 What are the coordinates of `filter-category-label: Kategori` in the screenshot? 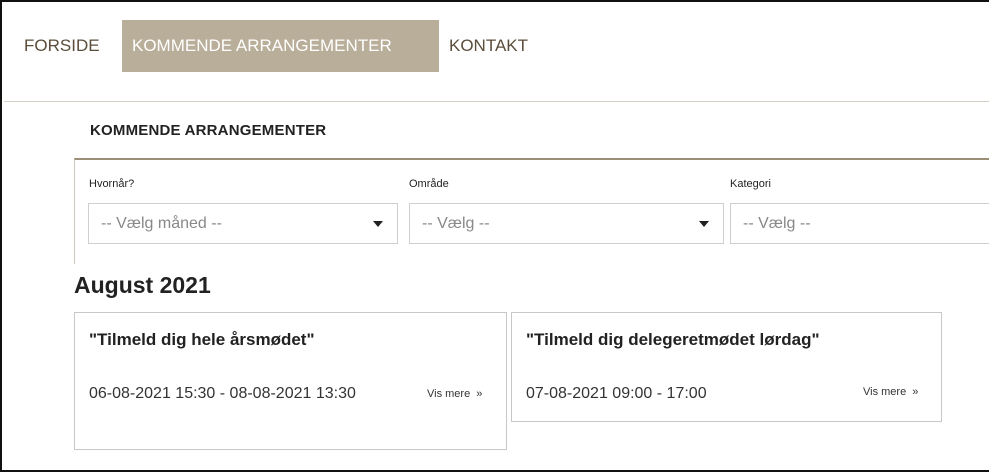 It's located at (750, 184).